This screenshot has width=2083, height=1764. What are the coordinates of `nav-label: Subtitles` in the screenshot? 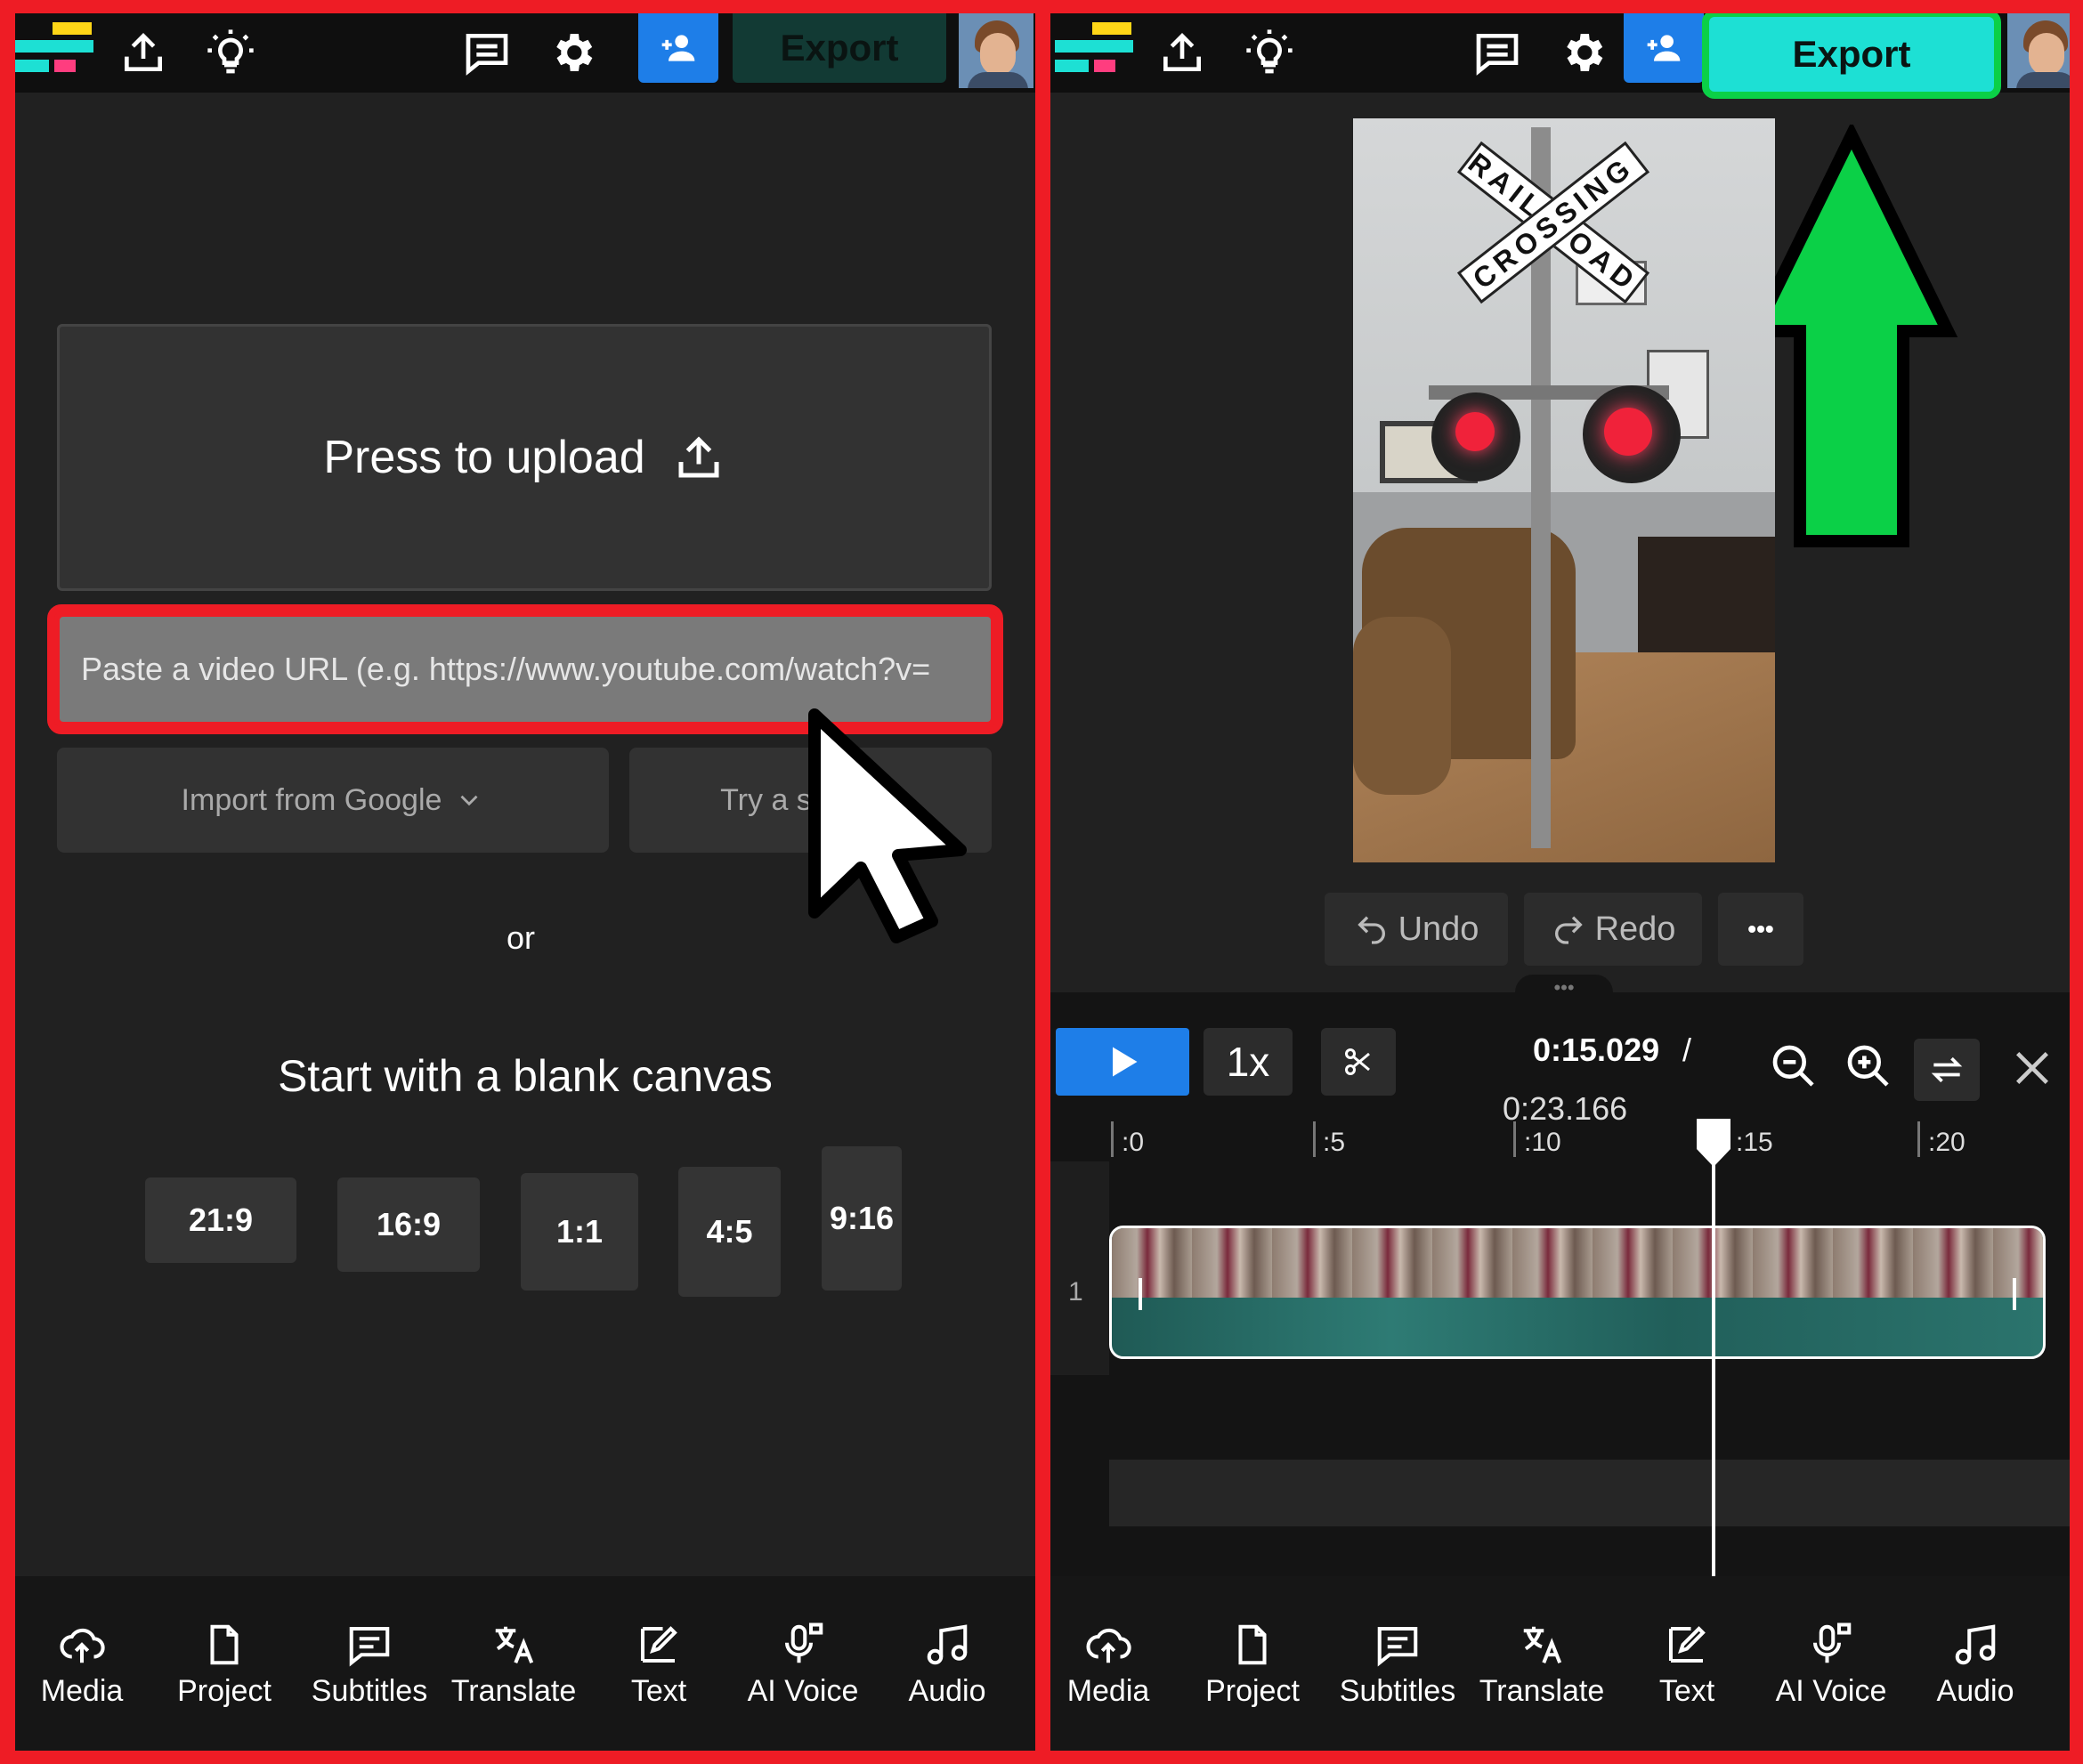 It's located at (1397, 1691).